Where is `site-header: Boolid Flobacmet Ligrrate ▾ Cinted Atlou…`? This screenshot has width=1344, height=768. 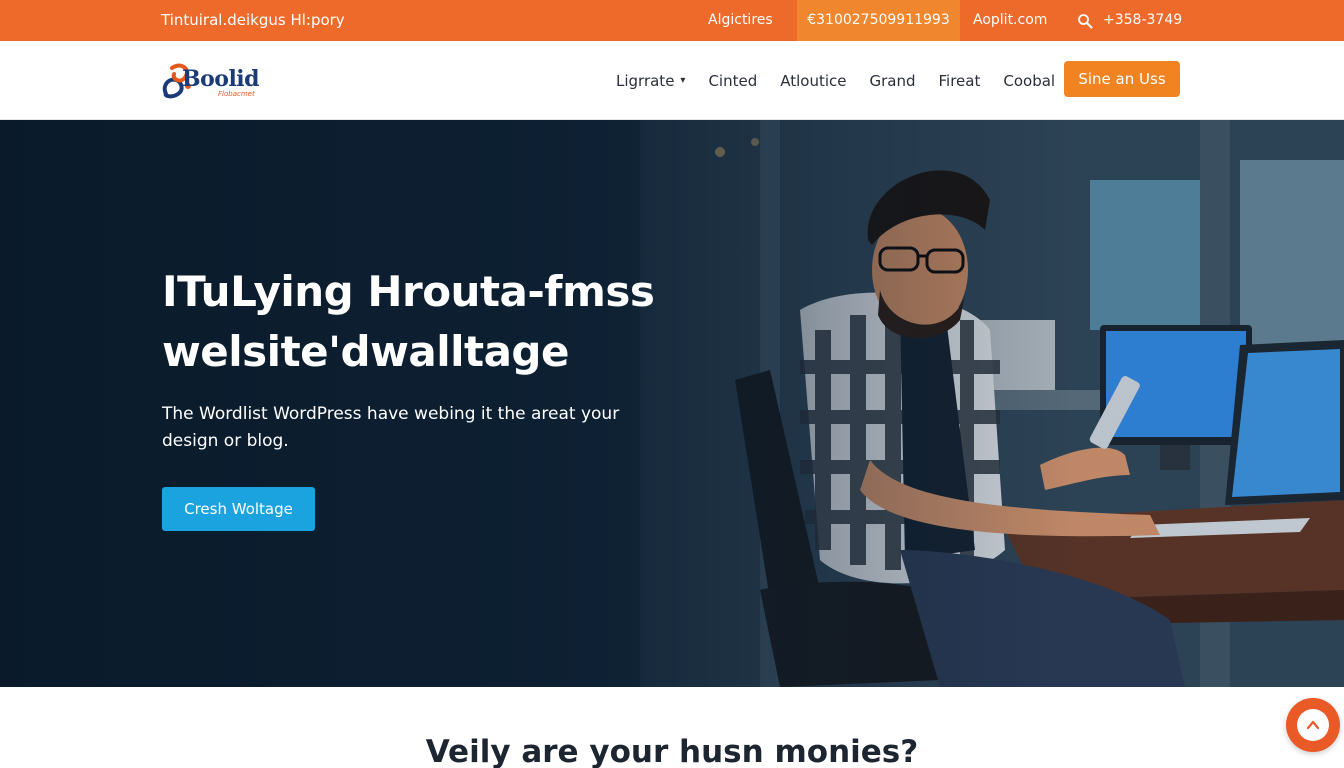 site-header: Boolid Flobacmet Ligrrate ▾ Cinted Atlou… is located at coordinates (672, 80).